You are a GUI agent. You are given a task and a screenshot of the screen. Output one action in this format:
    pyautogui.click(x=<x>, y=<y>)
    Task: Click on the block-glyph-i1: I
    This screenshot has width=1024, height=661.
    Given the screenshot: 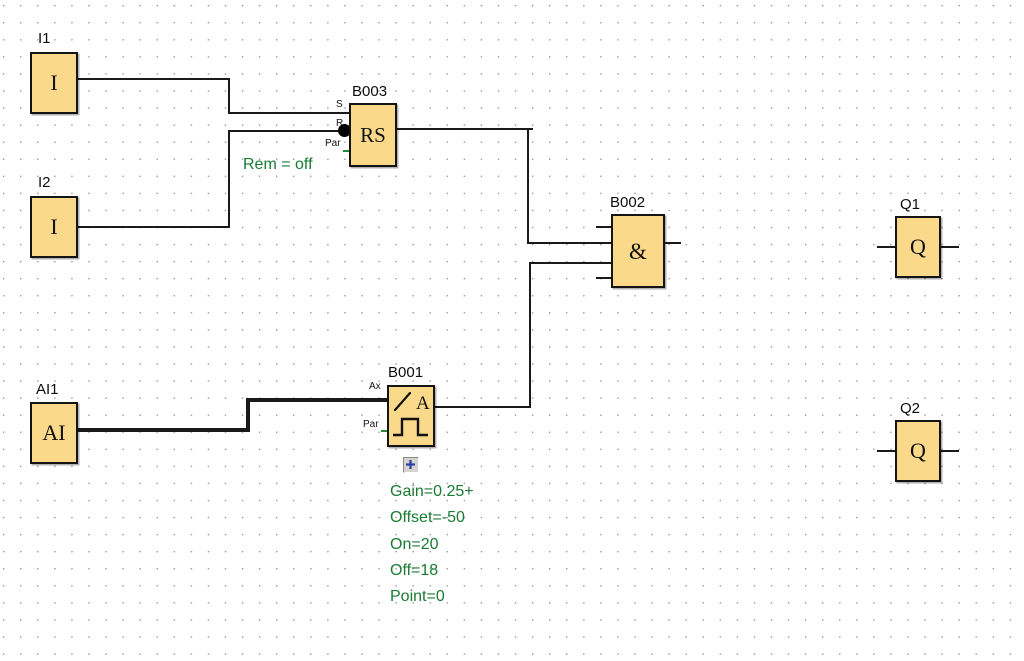 What is the action you would take?
    pyautogui.click(x=54, y=82)
    